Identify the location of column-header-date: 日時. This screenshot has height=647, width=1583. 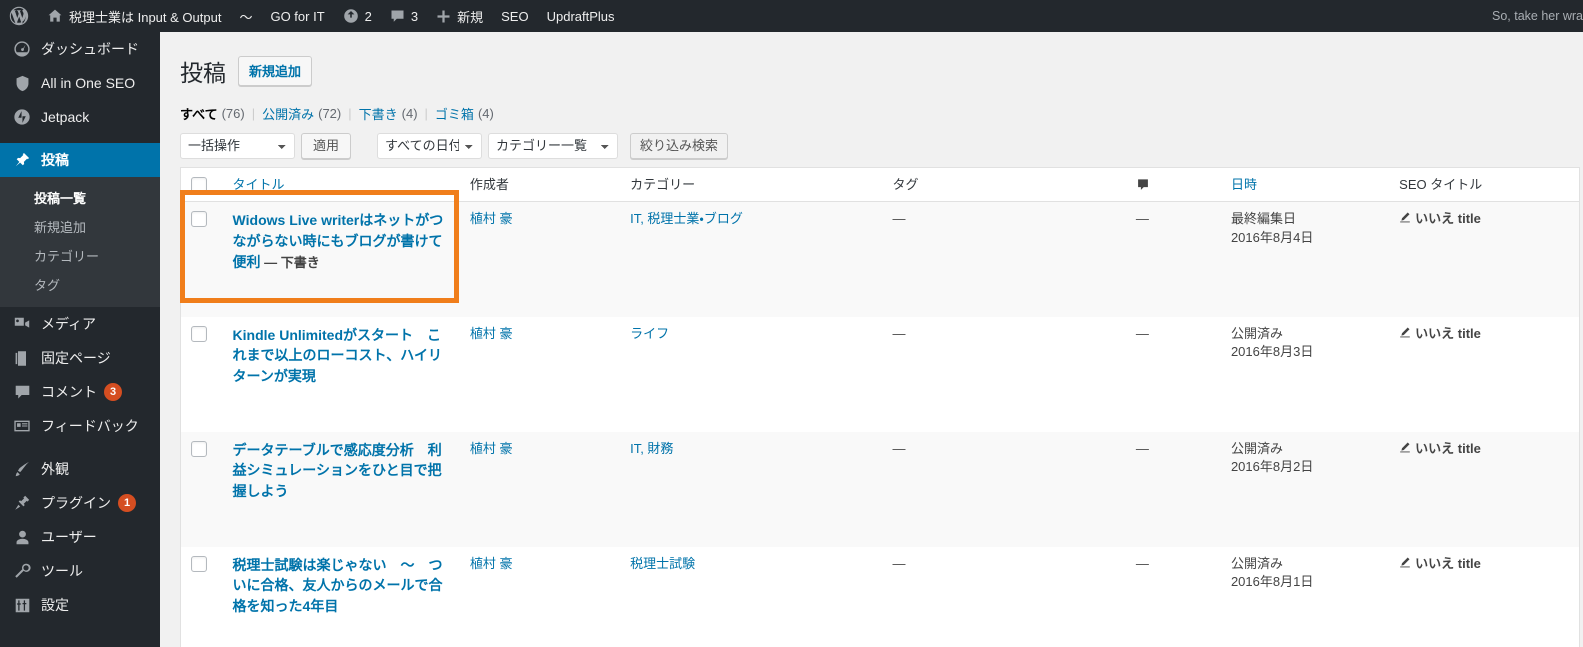
(1305, 184).